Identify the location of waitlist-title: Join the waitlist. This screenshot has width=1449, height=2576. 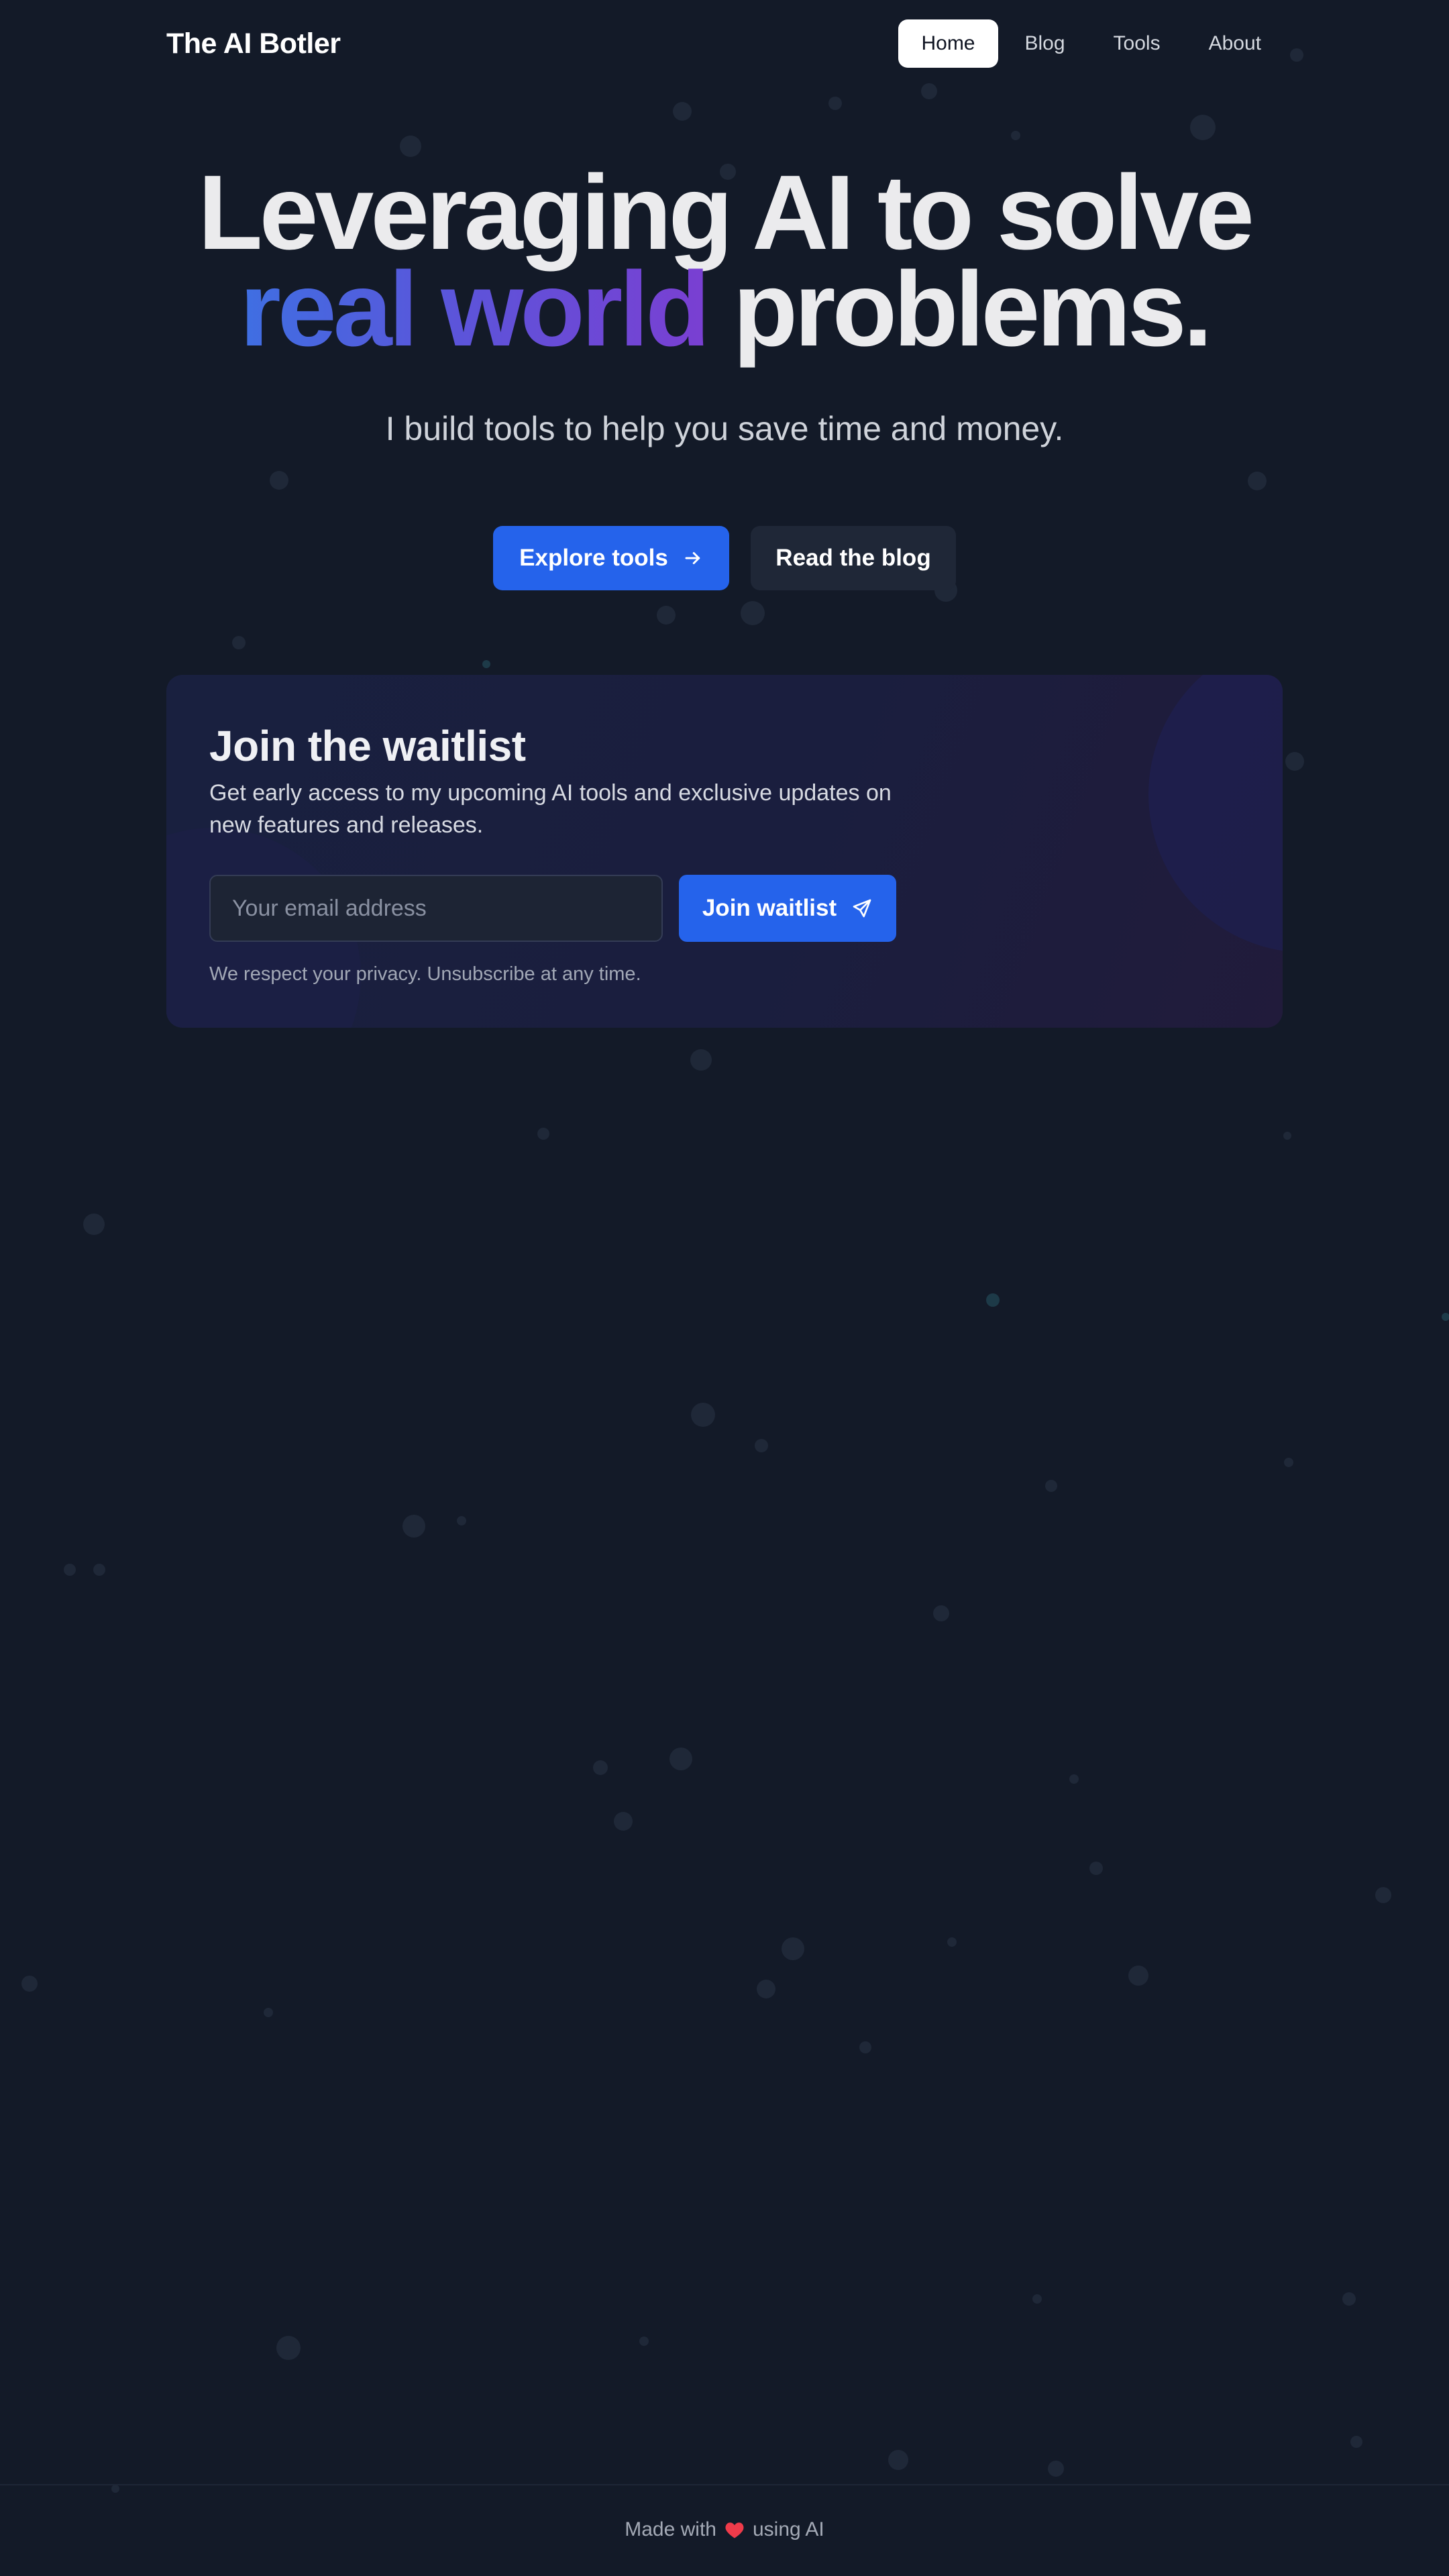
(367, 746).